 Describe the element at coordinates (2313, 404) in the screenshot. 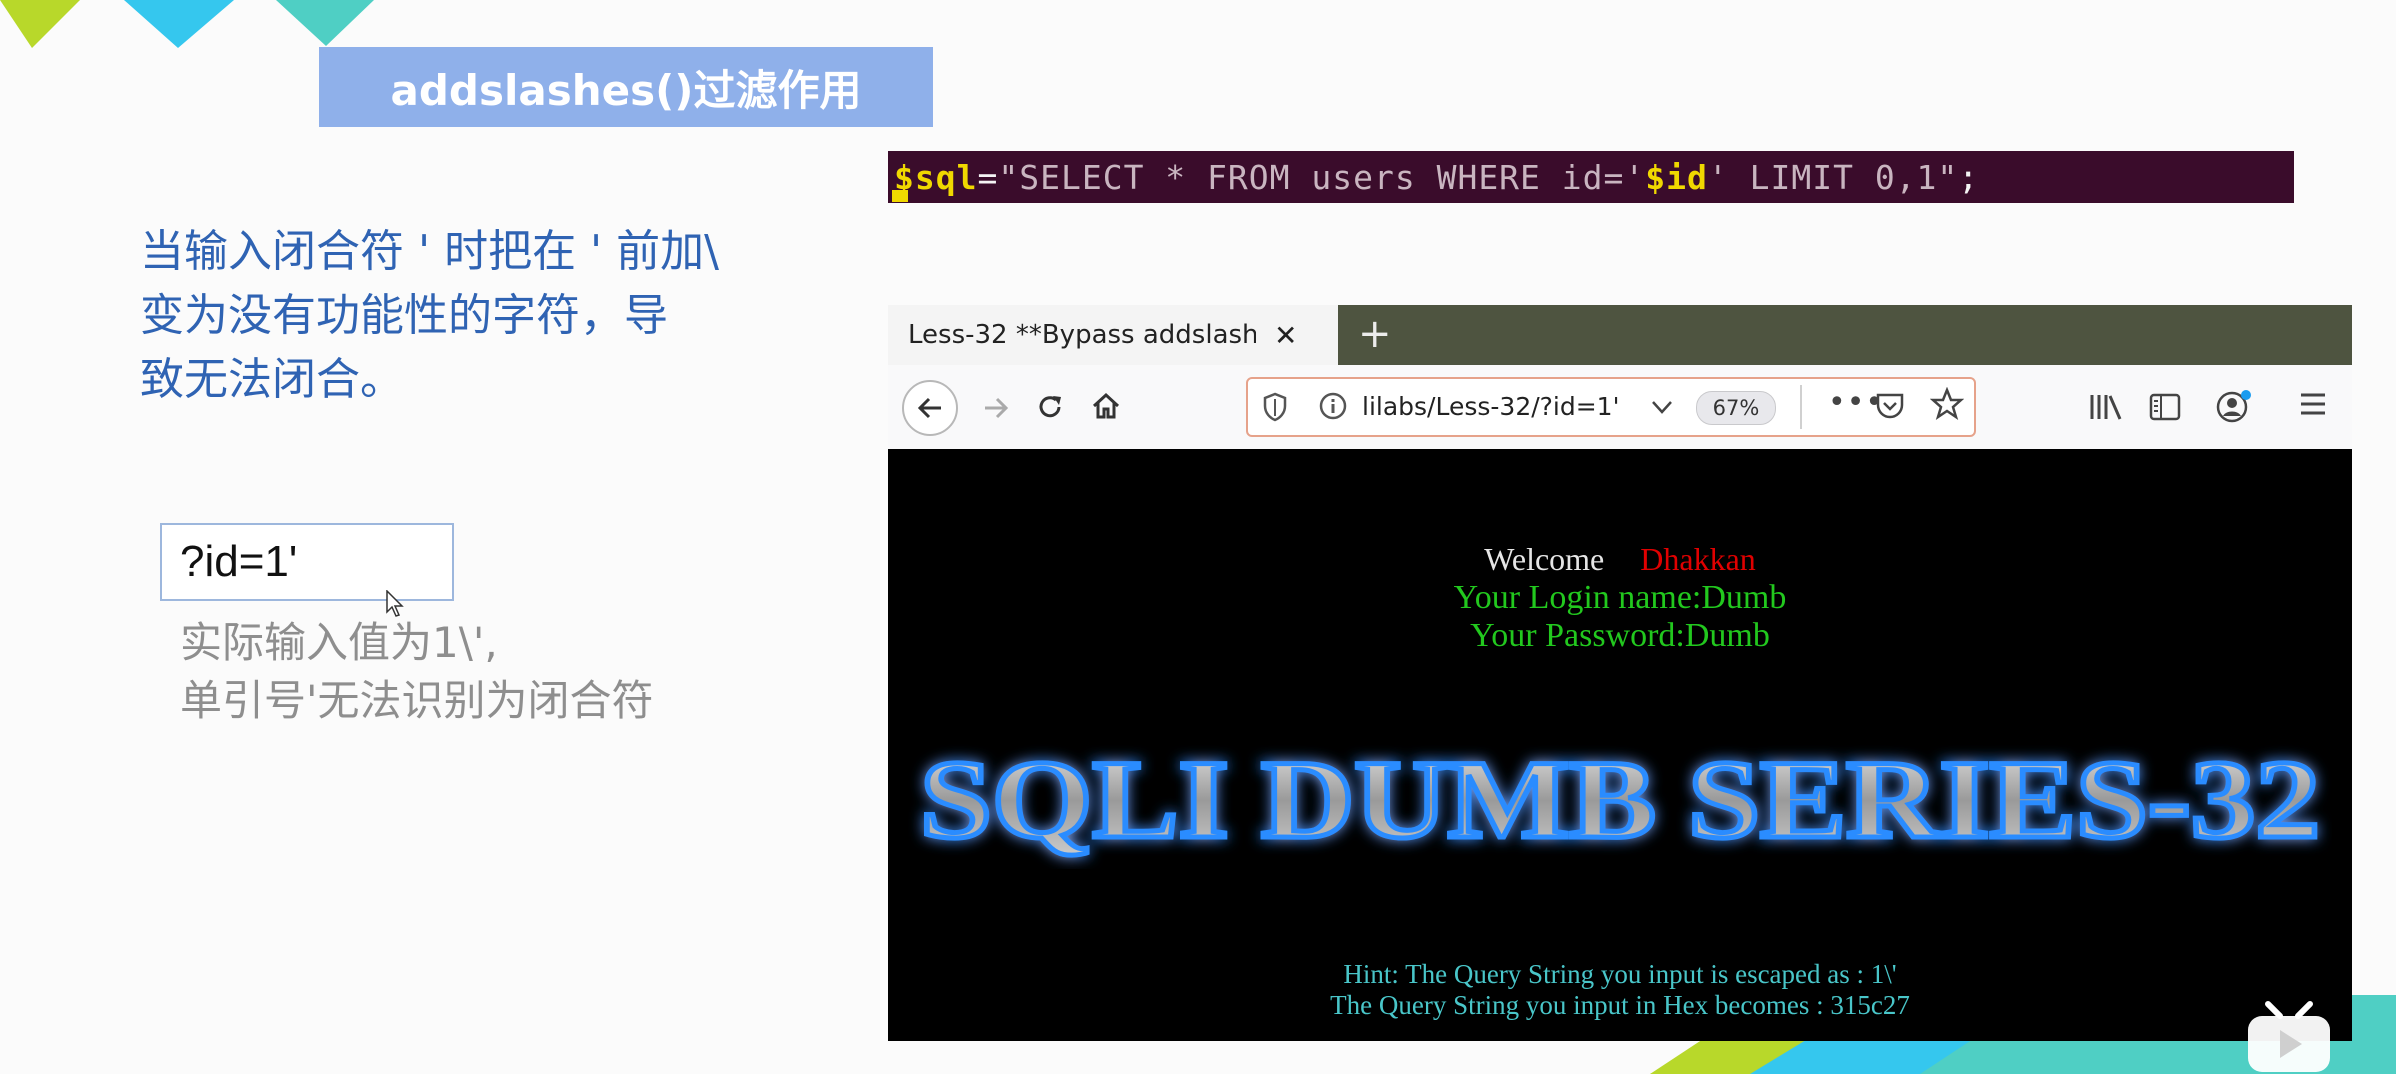

I see `hamburger-menu-icon` at that location.